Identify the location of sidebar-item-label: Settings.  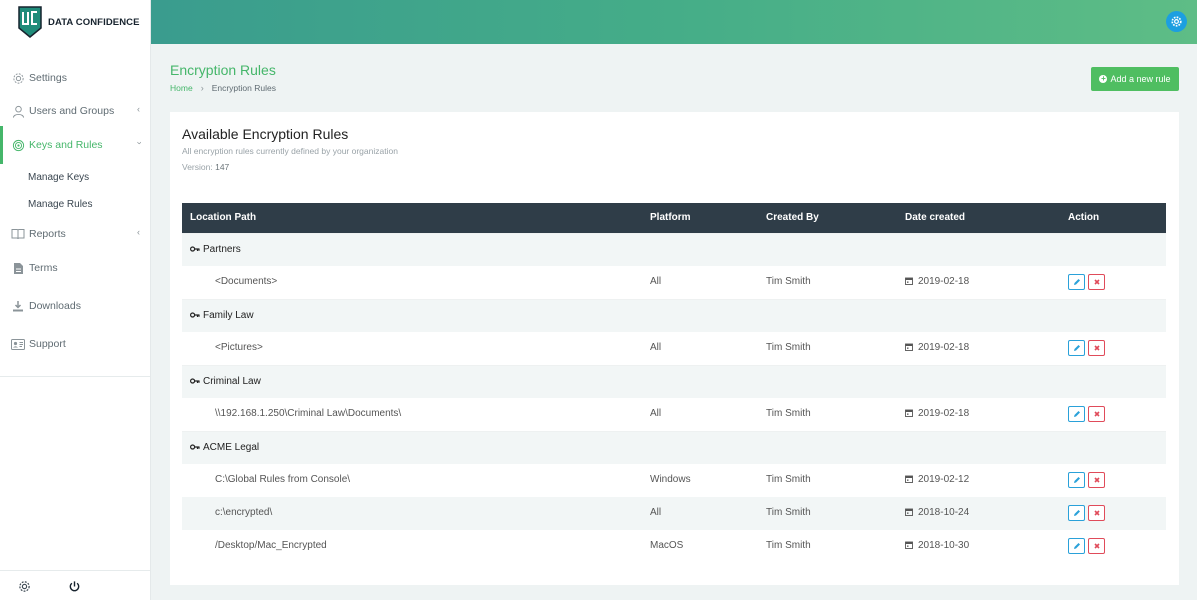
(48, 78).